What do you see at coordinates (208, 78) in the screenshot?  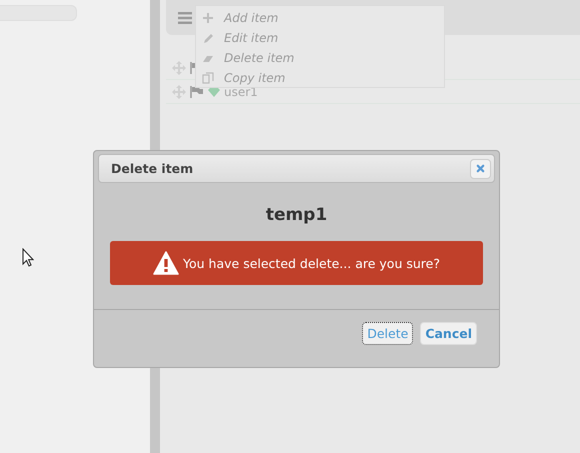 I see `copy-icon` at bounding box center [208, 78].